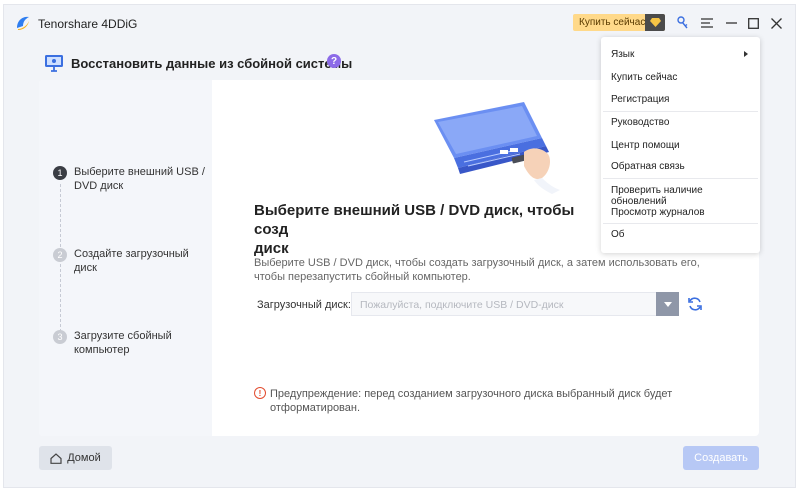 The image size is (800, 492). Describe the element at coordinates (304, 305) in the screenshot. I see `boot-disk-label: Загрузочный диск:` at that location.